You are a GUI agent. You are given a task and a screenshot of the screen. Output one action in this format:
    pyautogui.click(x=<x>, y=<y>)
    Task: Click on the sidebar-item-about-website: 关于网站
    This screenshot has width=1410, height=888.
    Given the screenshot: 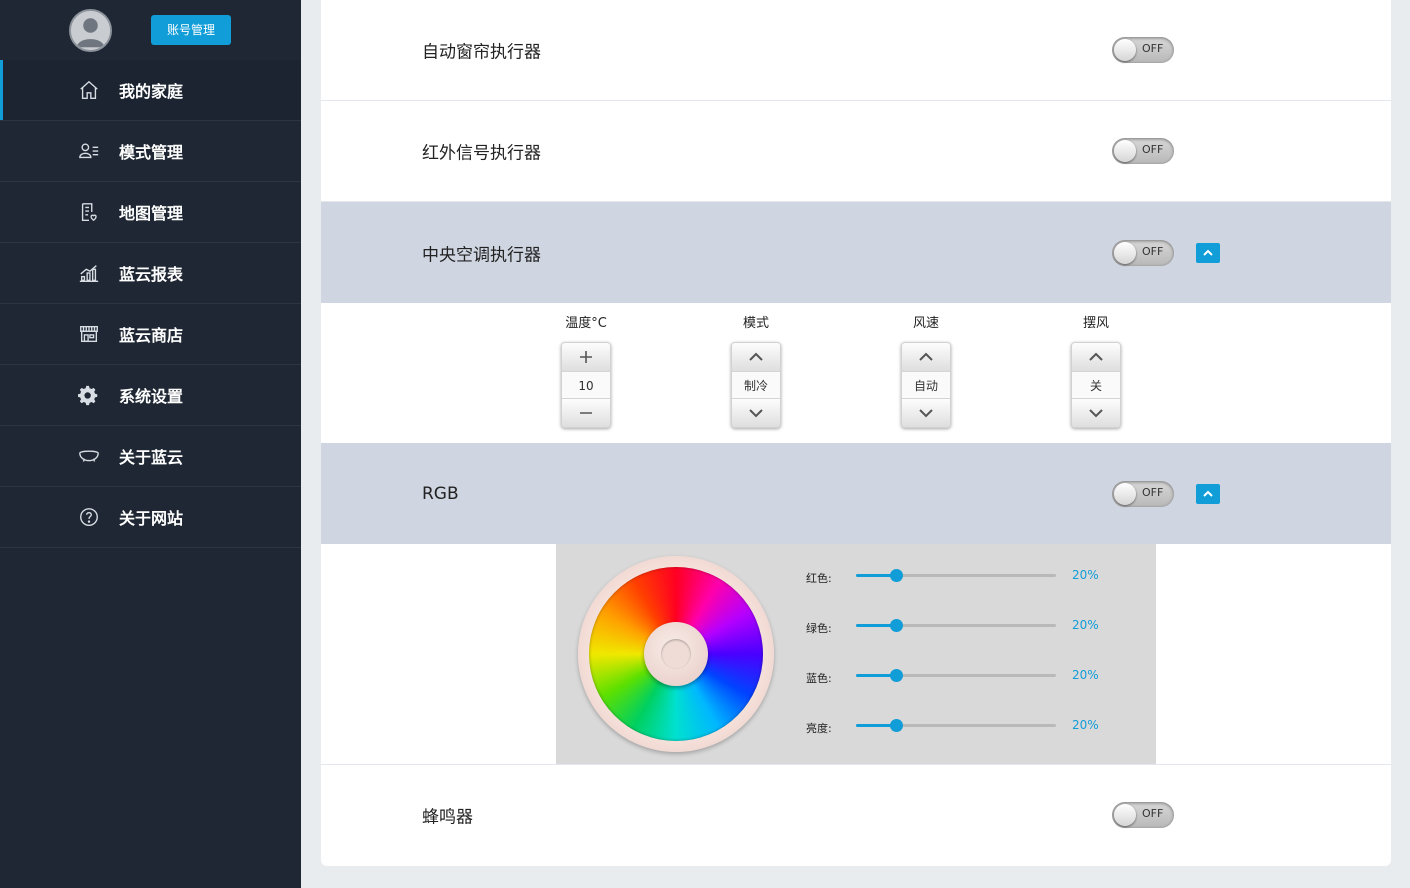 What is the action you would take?
    pyautogui.click(x=150, y=517)
    